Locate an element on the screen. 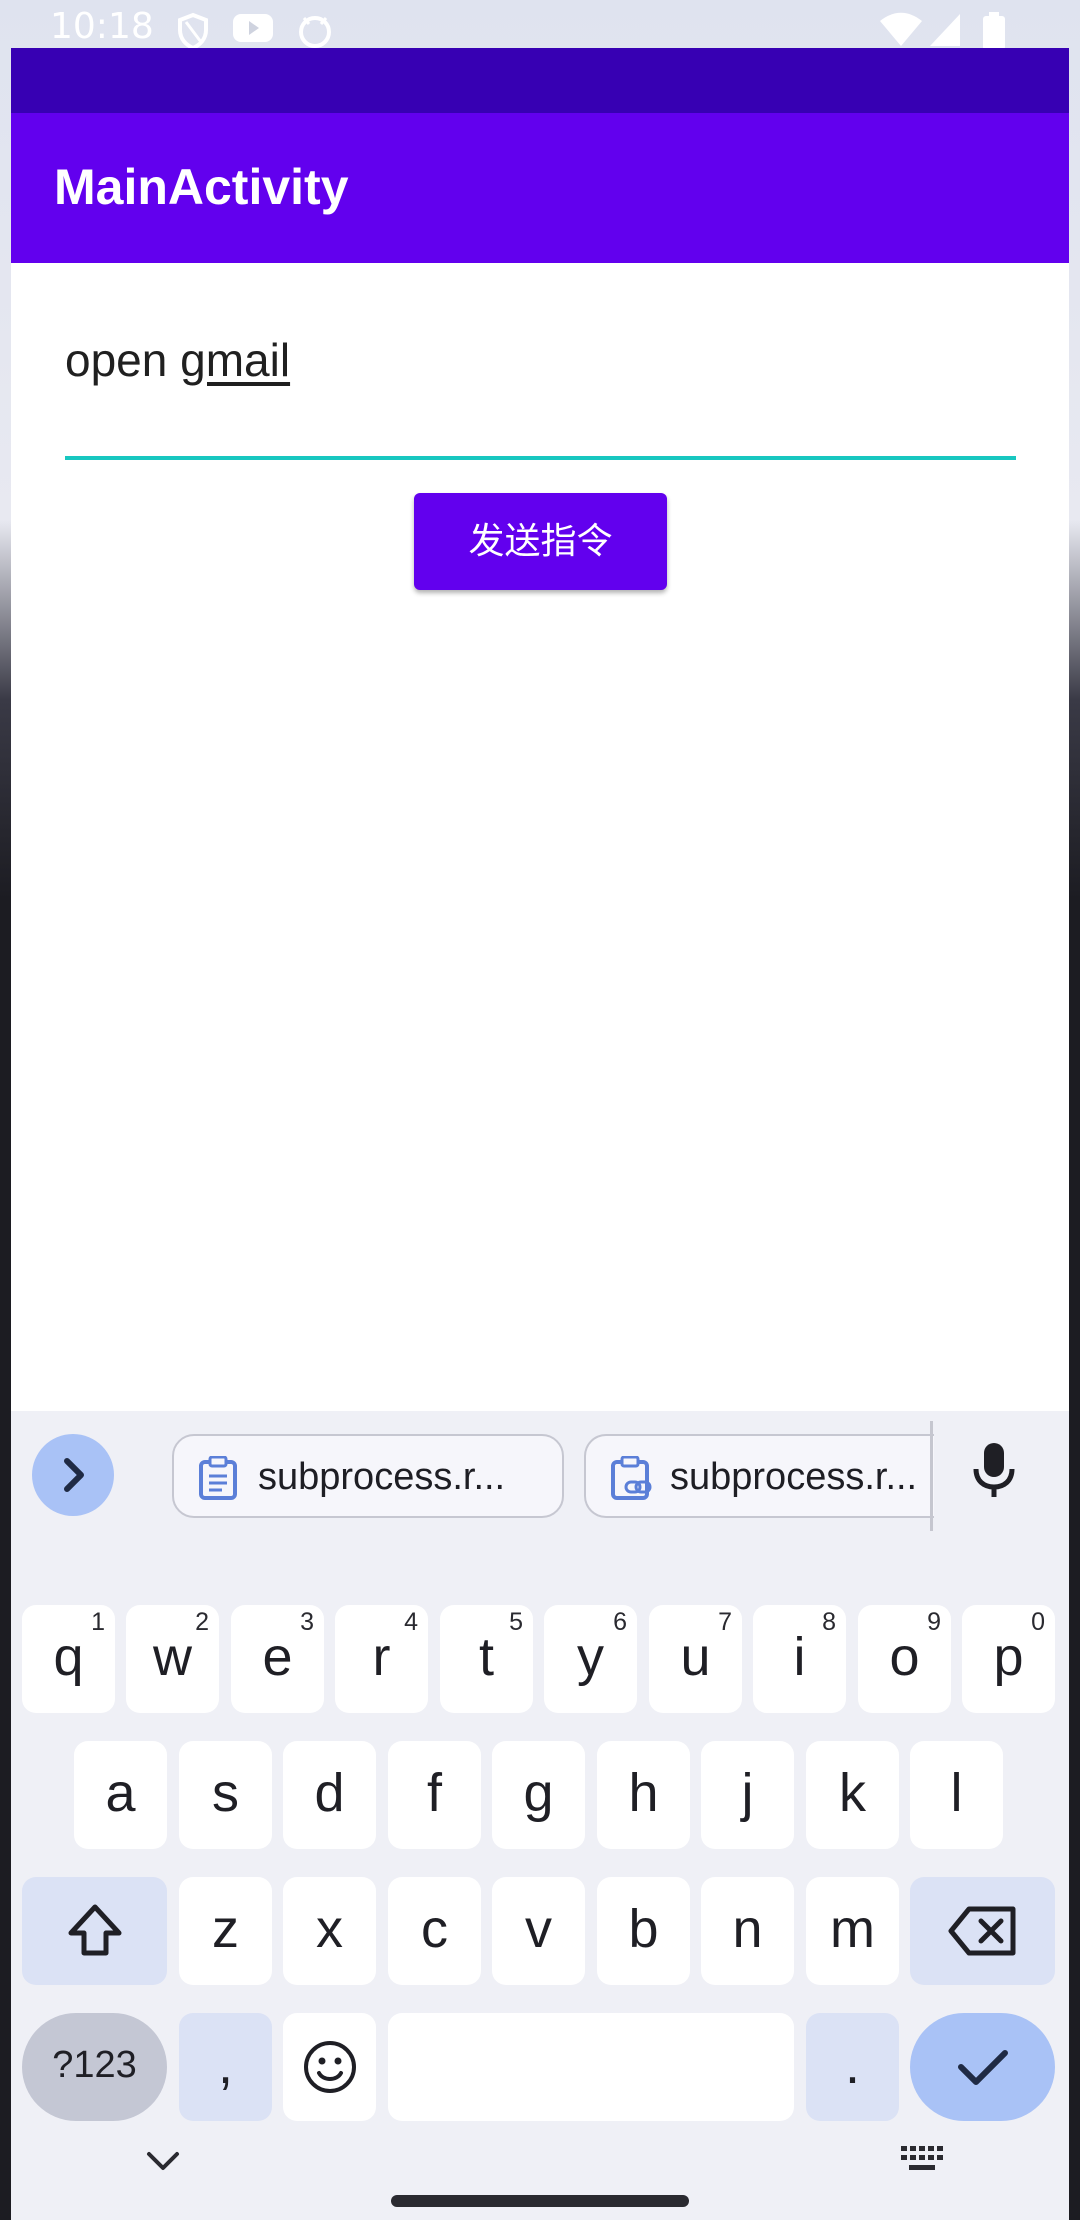 This screenshot has height=2220, width=1080. backspace-key is located at coordinates (982, 1931).